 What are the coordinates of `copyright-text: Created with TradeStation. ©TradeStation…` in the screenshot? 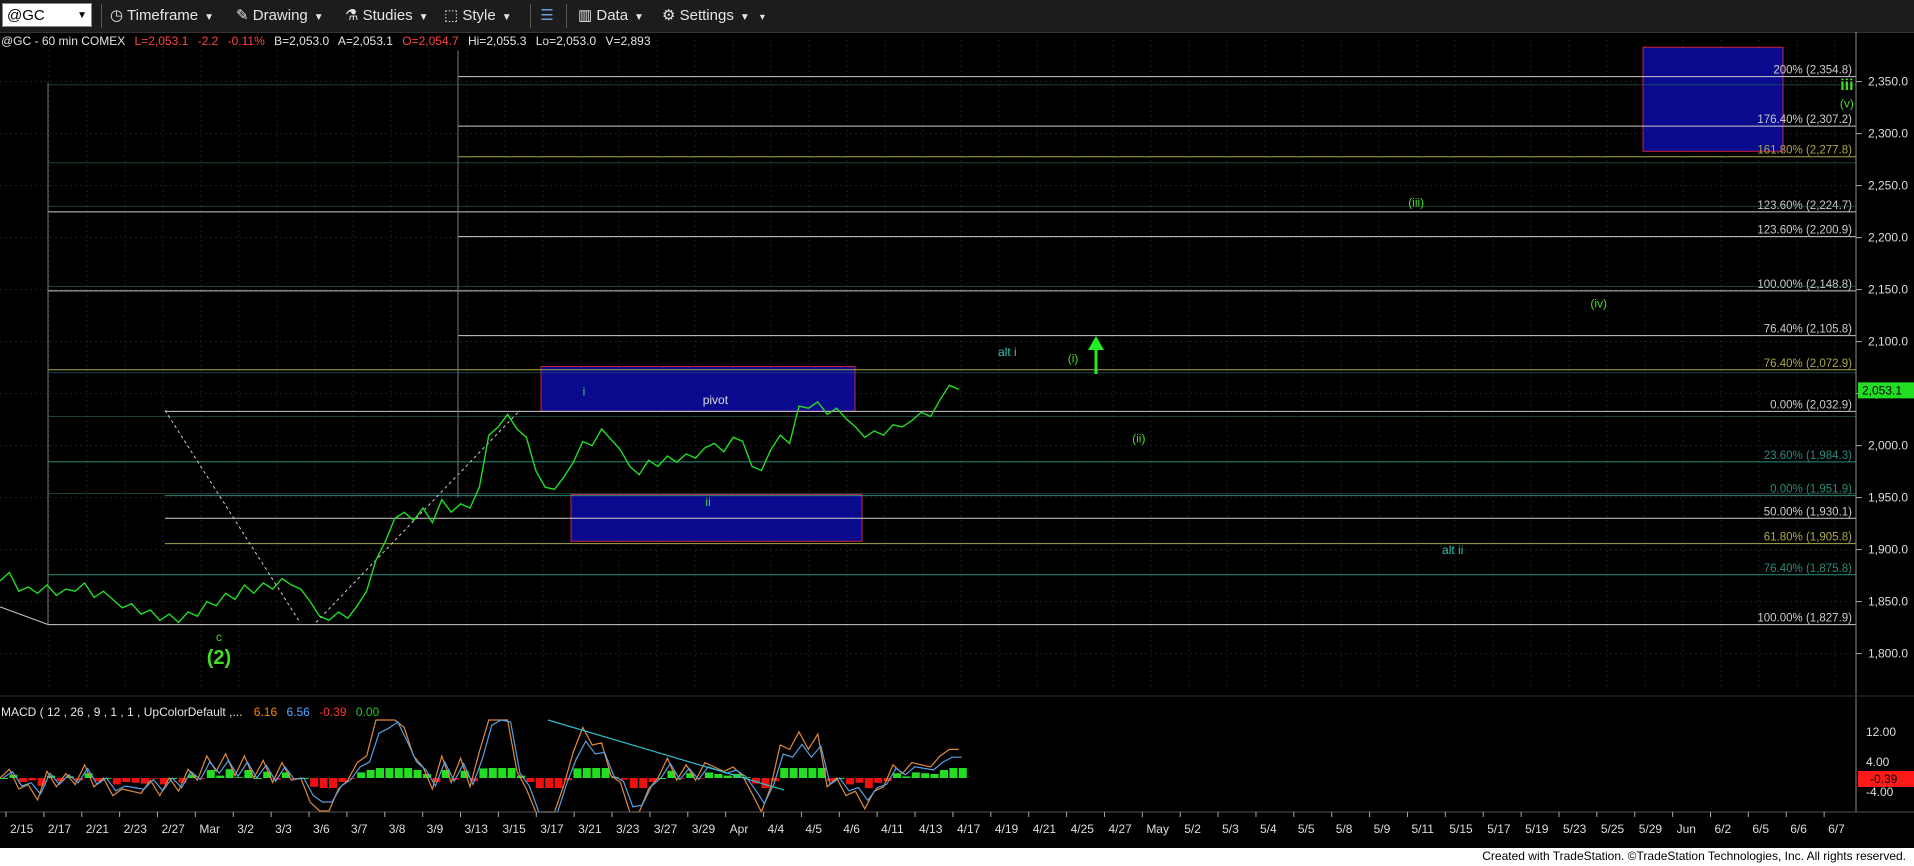 It's located at (1694, 856).